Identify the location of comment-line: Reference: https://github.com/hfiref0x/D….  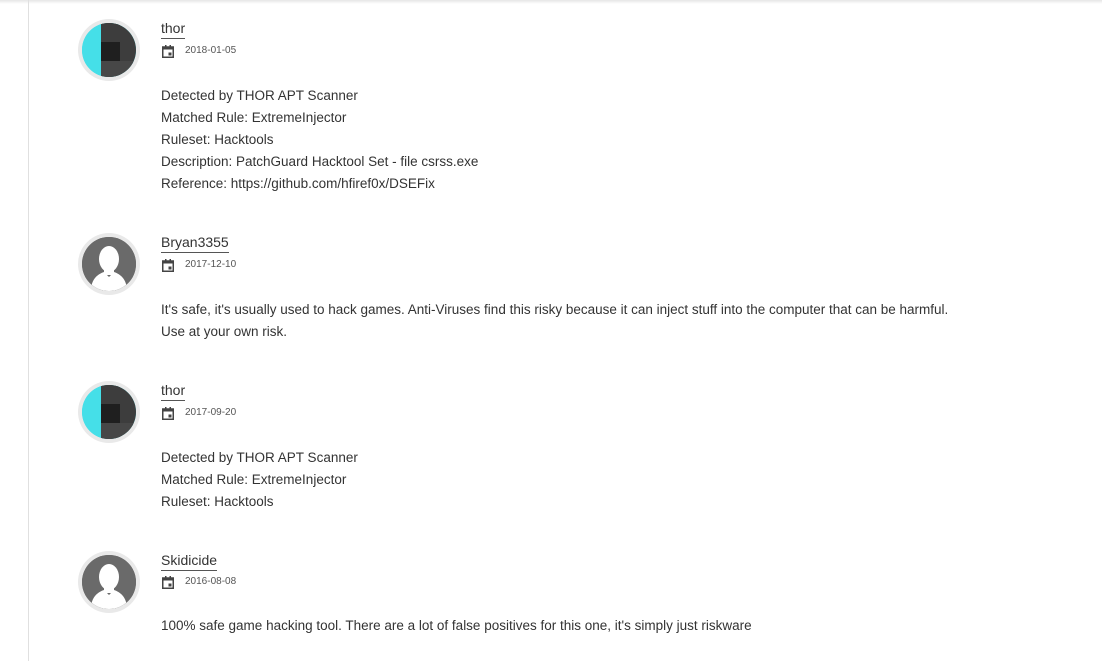
(298, 183).